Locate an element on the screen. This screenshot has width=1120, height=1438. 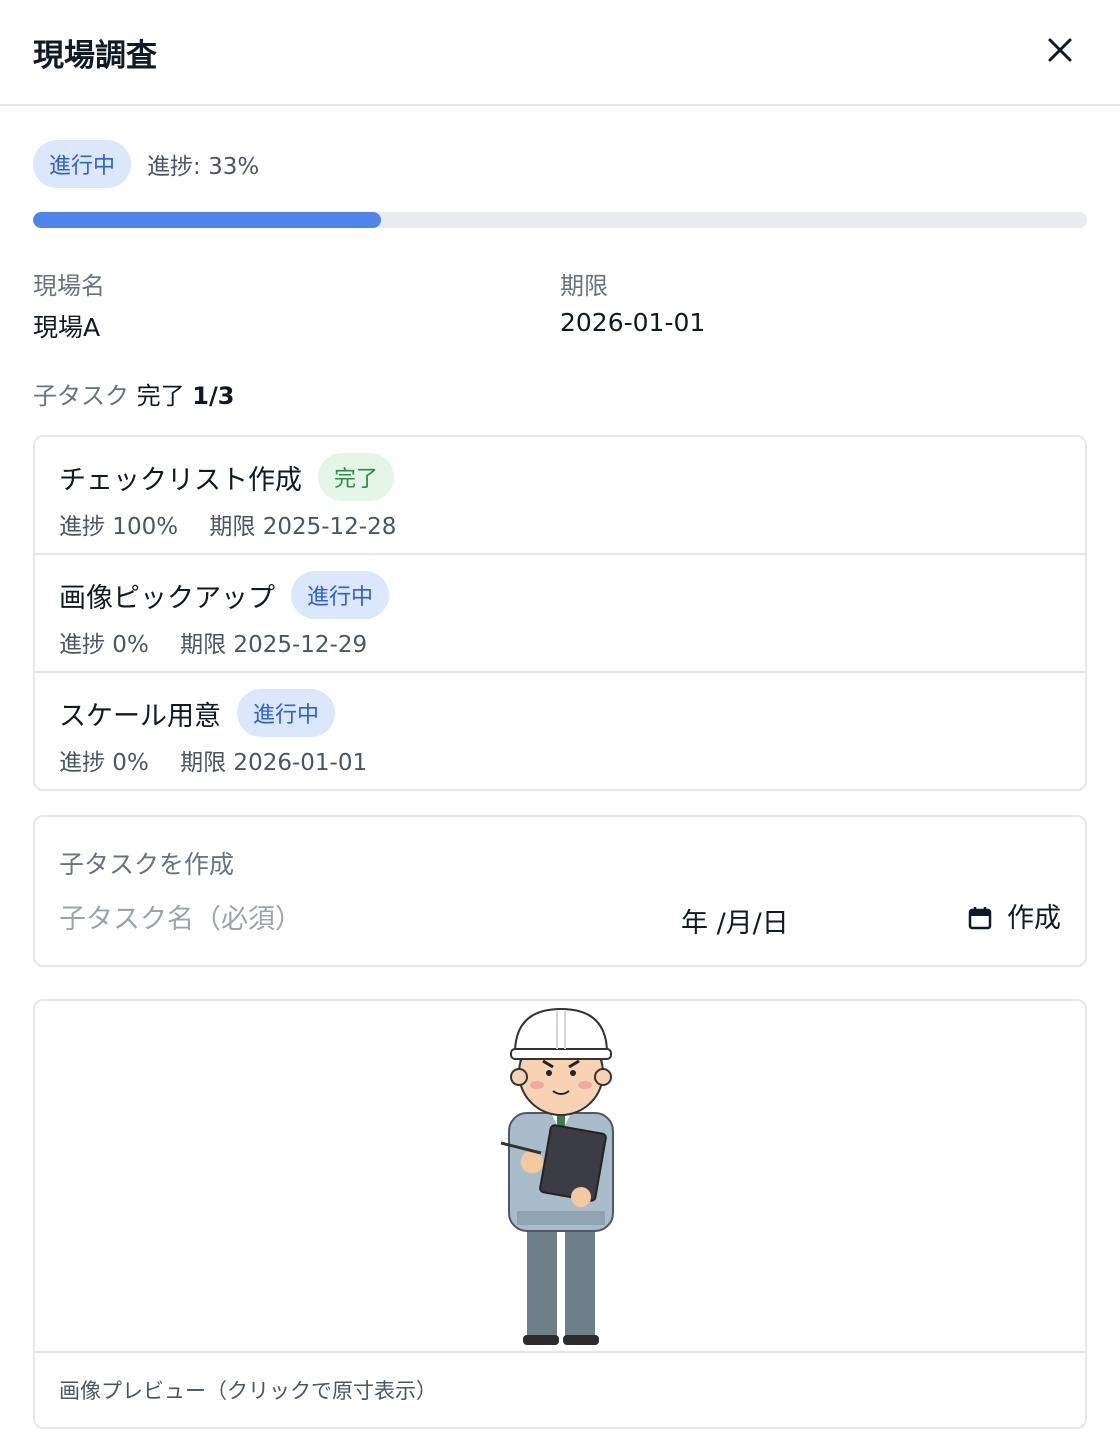
site-info: 現場名 現場A is located at coordinates (296, 305).